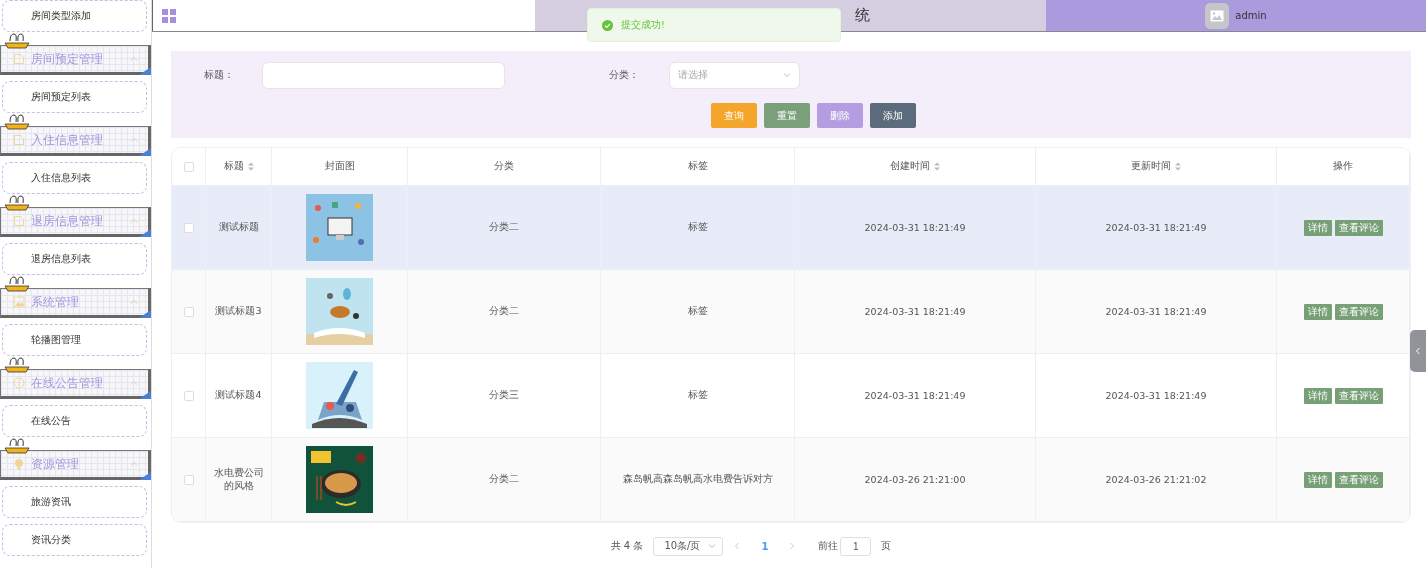  Describe the element at coordinates (504, 395) in the screenshot. I see `table-cell: 分类三` at that location.